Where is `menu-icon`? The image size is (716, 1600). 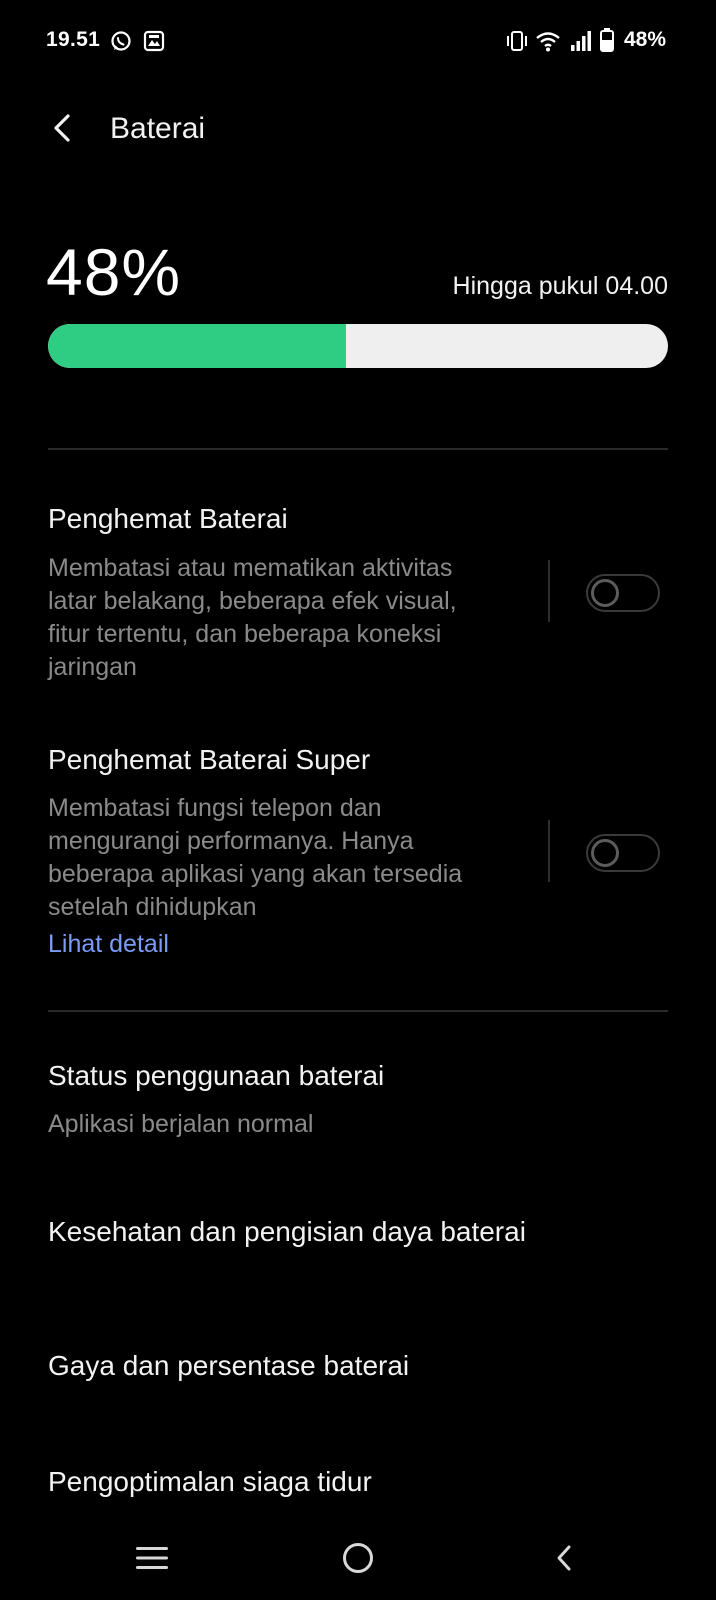 menu-icon is located at coordinates (152, 1560).